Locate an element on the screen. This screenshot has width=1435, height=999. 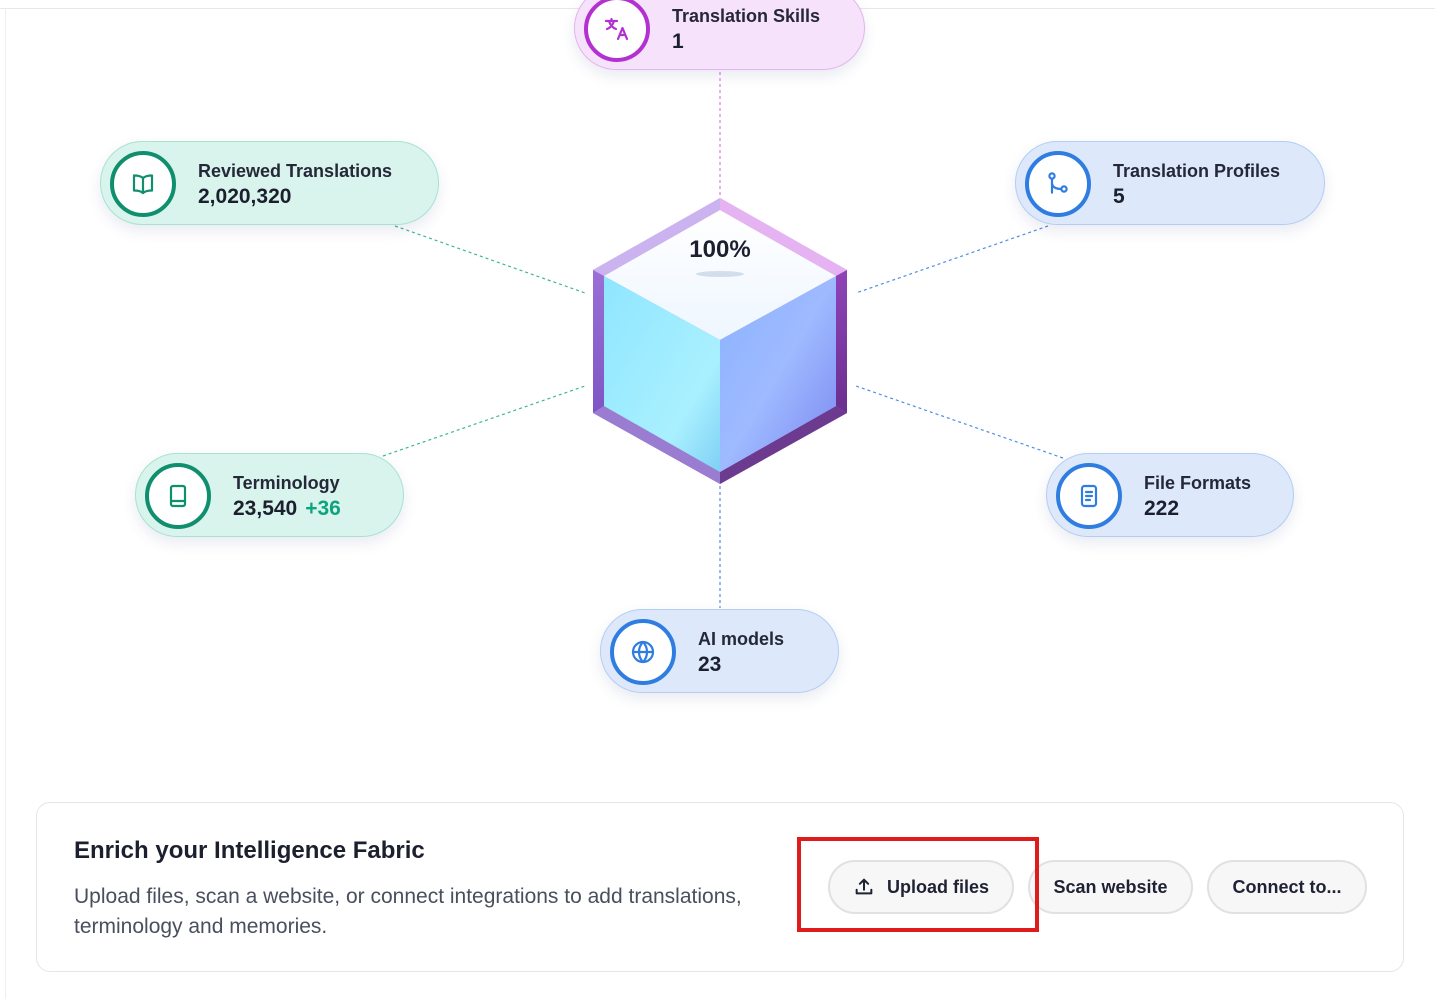
node-value: 2,020,320 is located at coordinates (245, 196).